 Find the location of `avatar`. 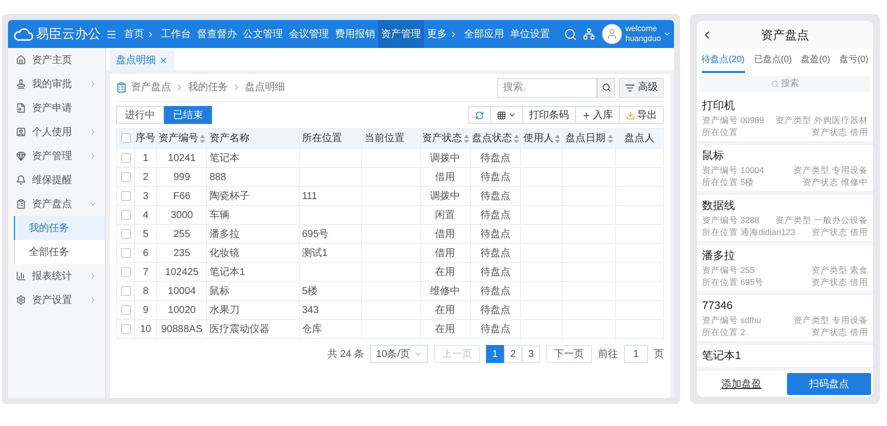

avatar is located at coordinates (612, 34).